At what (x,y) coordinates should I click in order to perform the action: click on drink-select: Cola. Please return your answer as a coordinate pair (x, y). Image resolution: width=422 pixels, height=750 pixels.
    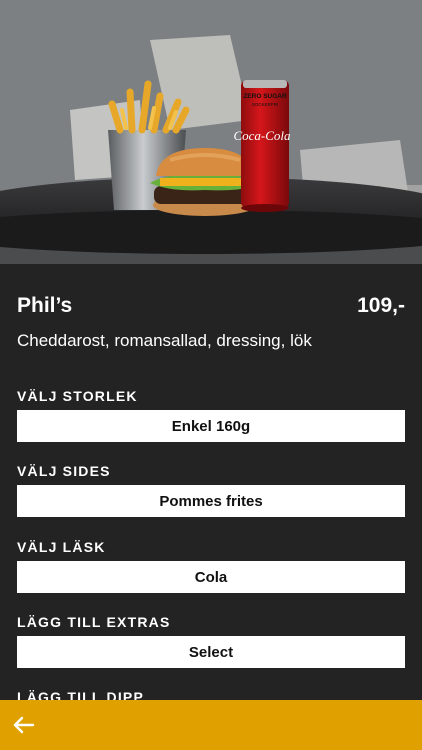
    Looking at the image, I should click on (211, 577).